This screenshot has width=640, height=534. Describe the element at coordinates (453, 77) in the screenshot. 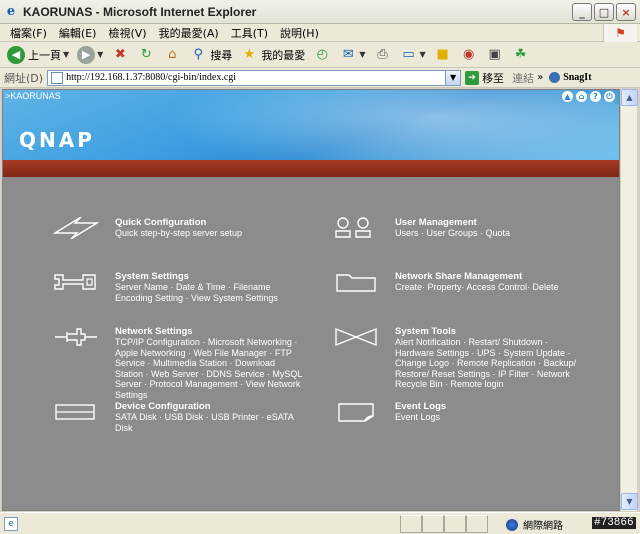

I see `address-dropdown-icon: ▼` at that location.